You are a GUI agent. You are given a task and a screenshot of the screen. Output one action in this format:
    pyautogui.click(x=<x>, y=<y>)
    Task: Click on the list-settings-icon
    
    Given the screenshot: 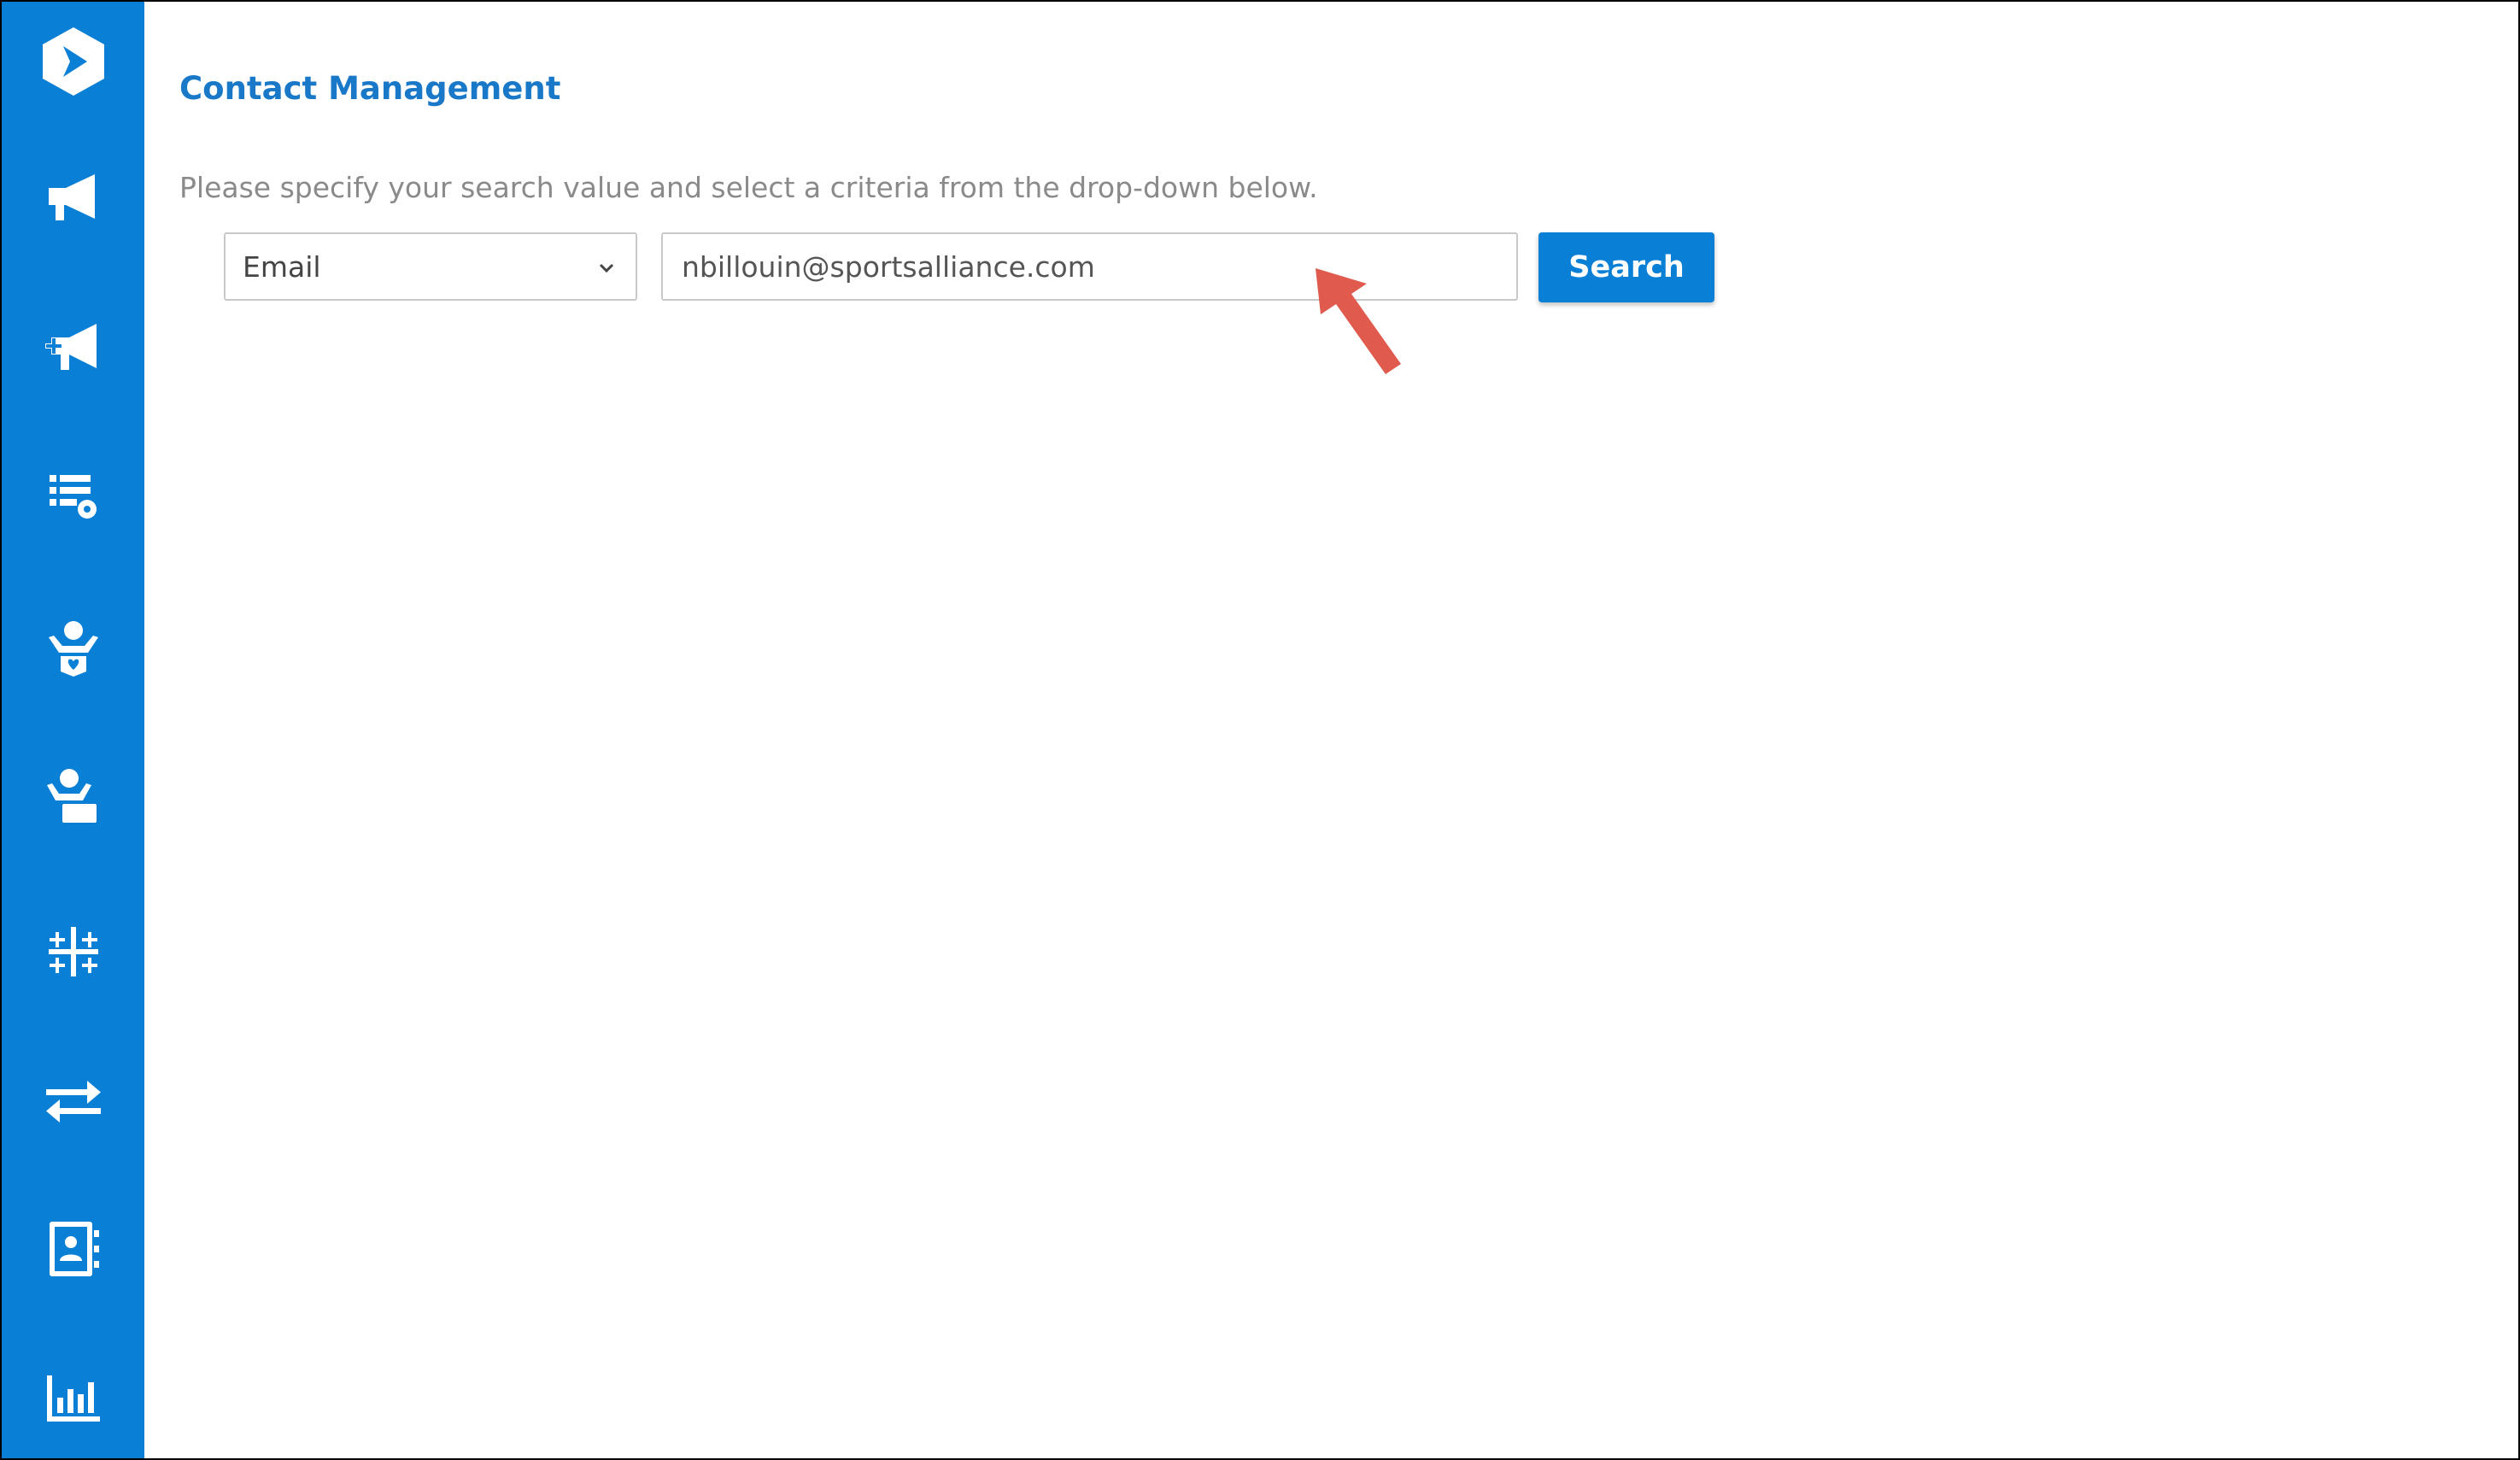 What is the action you would take?
    pyautogui.click(x=73, y=497)
    